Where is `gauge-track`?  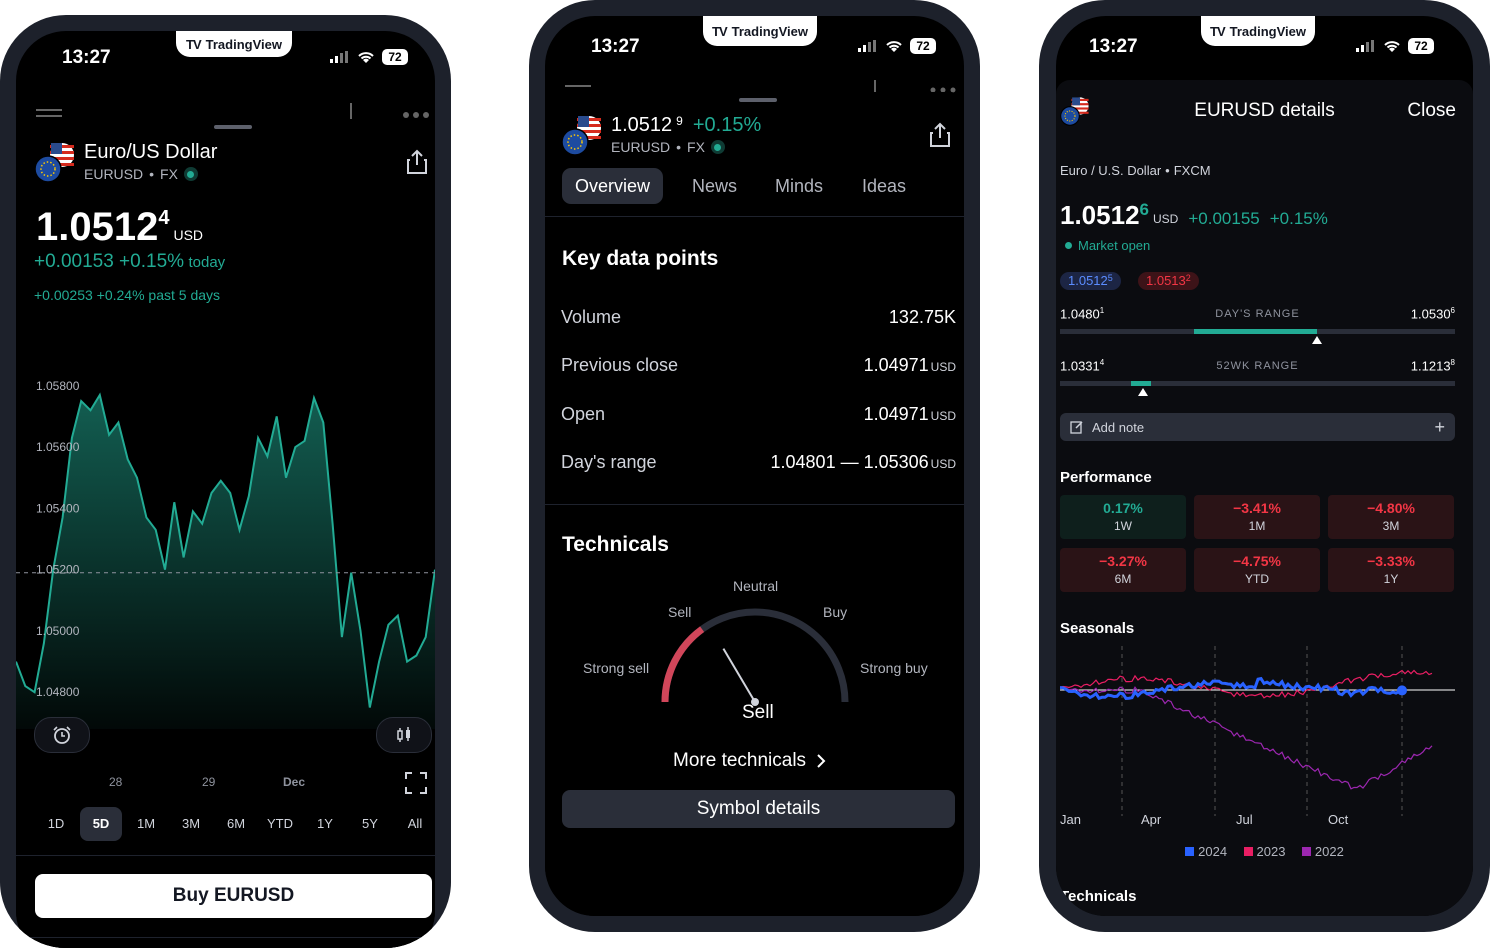
gauge-track is located at coordinates (755, 655).